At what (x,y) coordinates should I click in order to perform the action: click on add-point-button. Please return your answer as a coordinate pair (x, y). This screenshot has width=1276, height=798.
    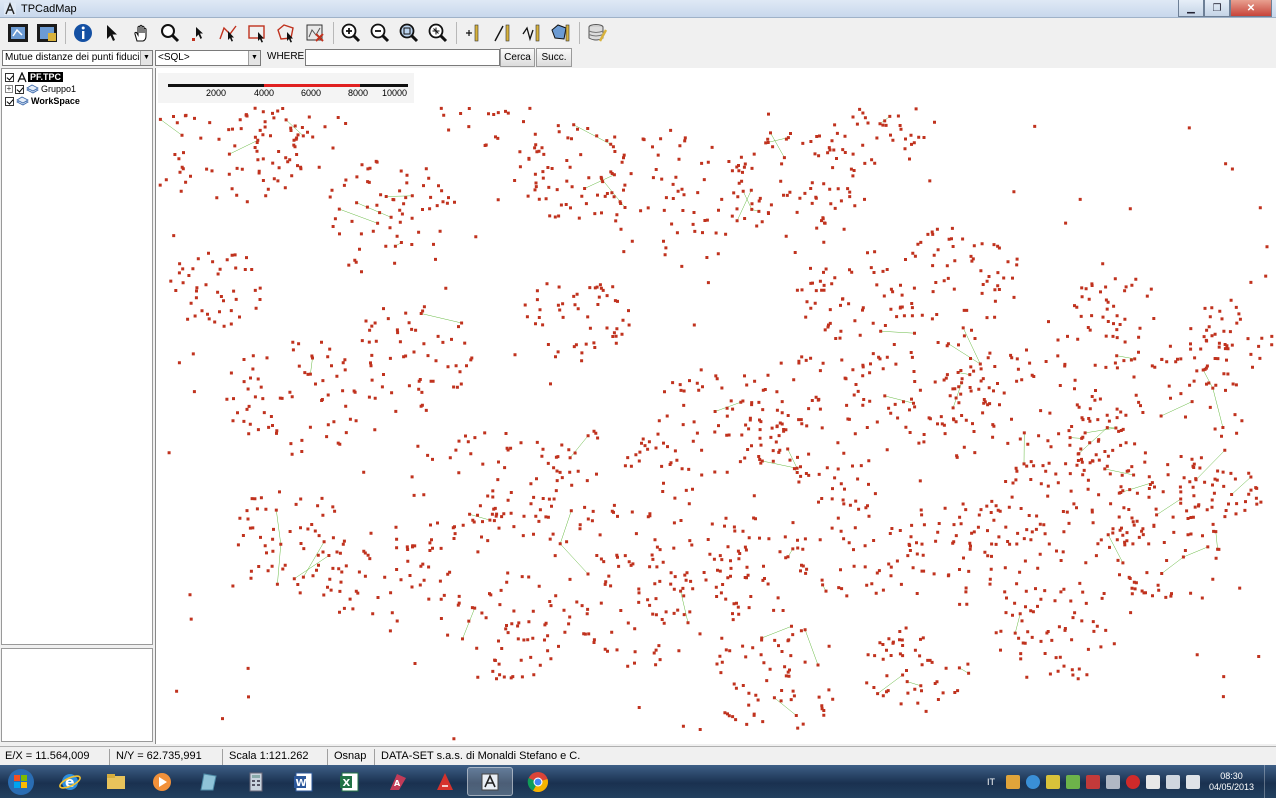
    Looking at the image, I should click on (473, 33).